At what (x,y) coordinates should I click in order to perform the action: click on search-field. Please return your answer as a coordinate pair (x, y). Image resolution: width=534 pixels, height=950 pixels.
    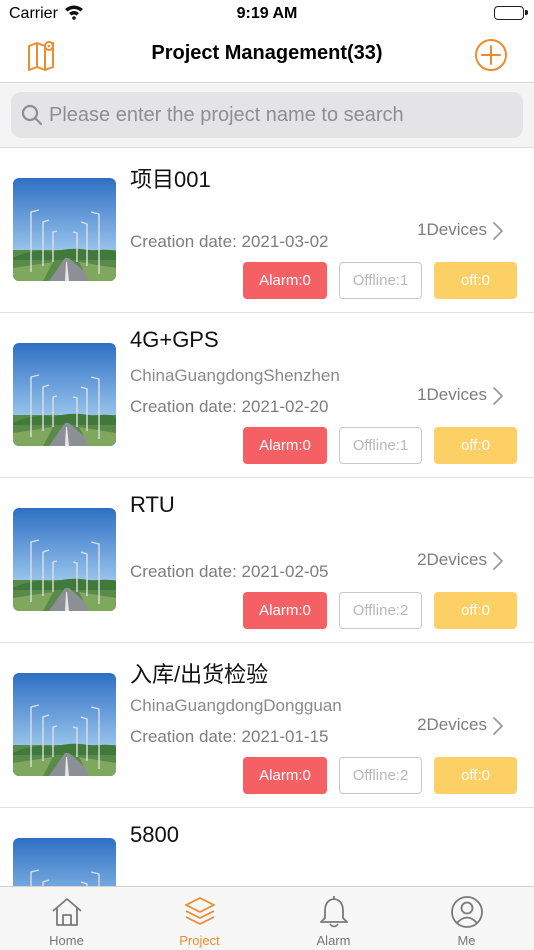
    Looking at the image, I should click on (267, 115).